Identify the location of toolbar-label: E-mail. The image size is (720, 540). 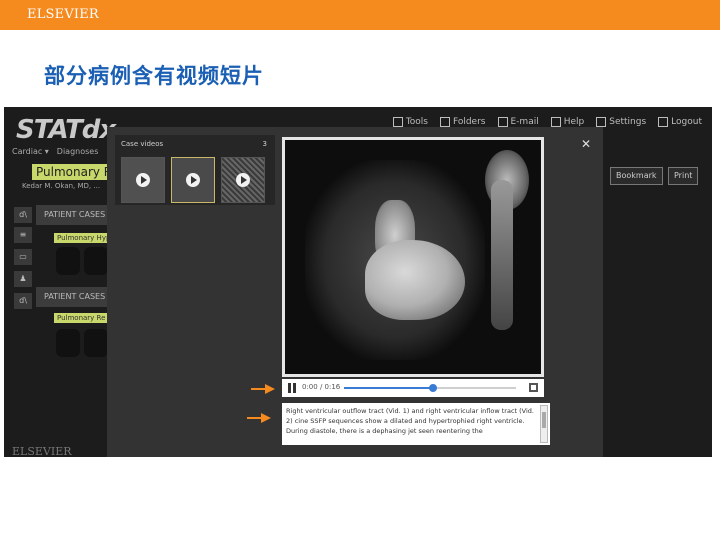
(524, 122).